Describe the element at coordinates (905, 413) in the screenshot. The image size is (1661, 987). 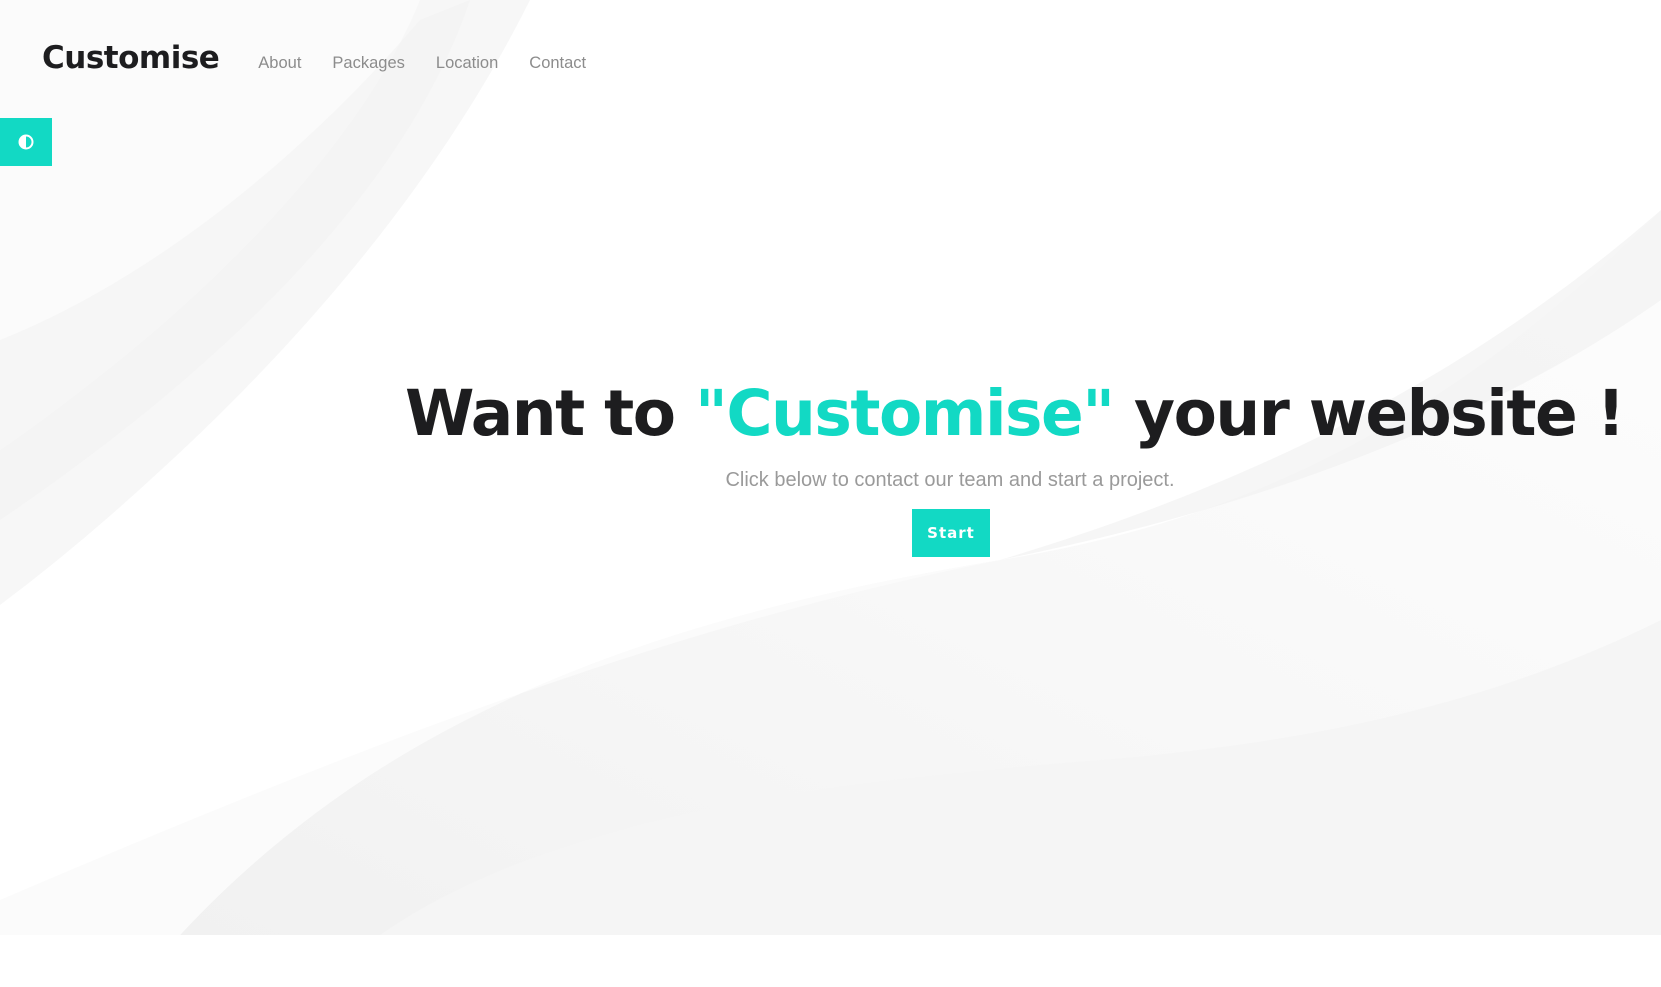
I see `headline-accent-text: "Customise"` at that location.